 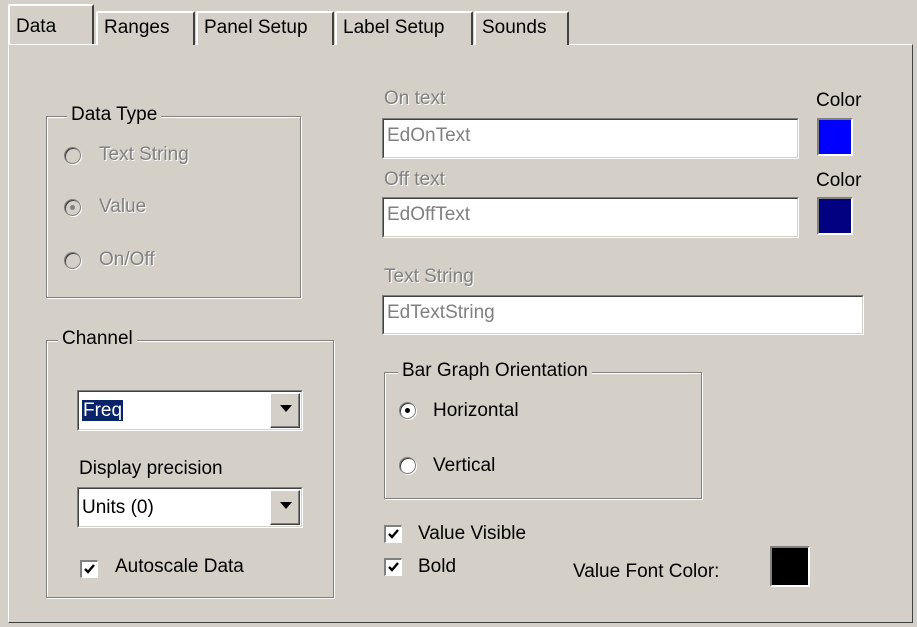 I want to click on display-precision-select: Units (0), so click(x=190, y=507).